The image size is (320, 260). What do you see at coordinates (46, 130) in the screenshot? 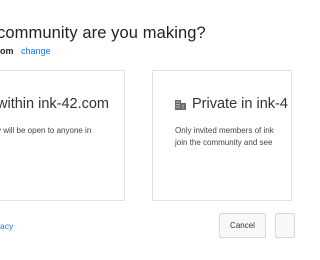
I see `option-description: y will be open to anyone in` at bounding box center [46, 130].